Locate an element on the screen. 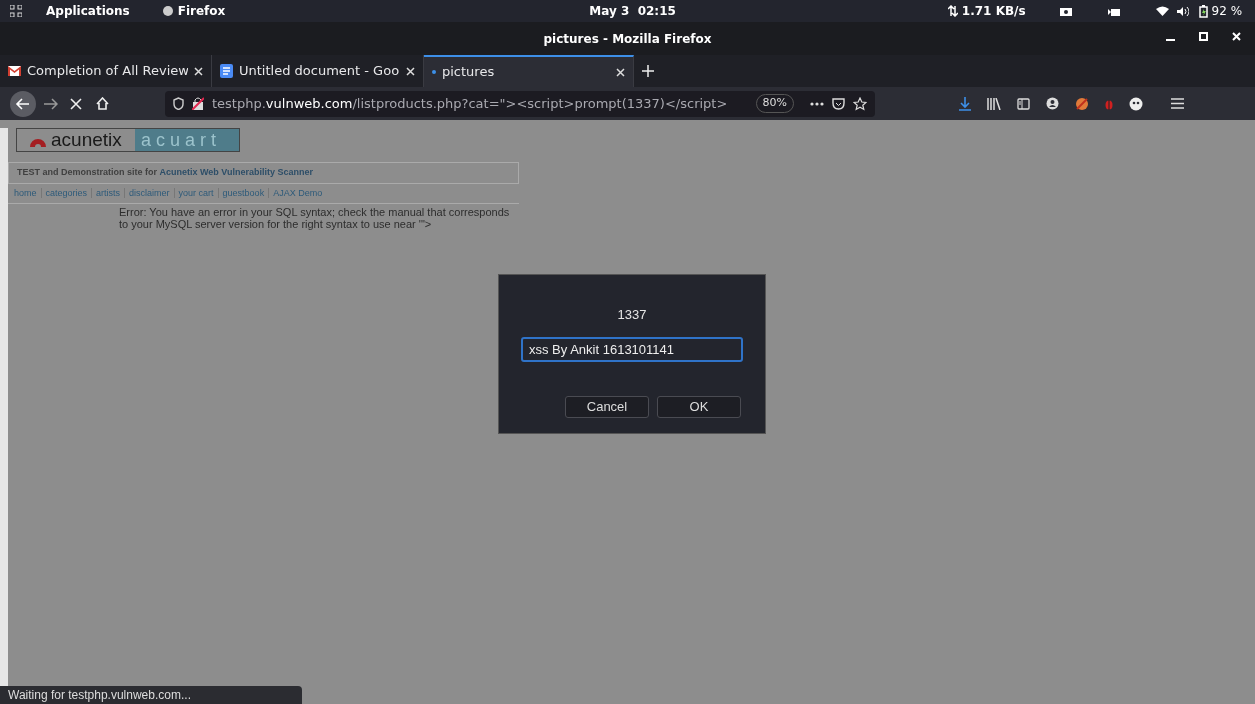  video-camera-icon is located at coordinates (1113, 11).